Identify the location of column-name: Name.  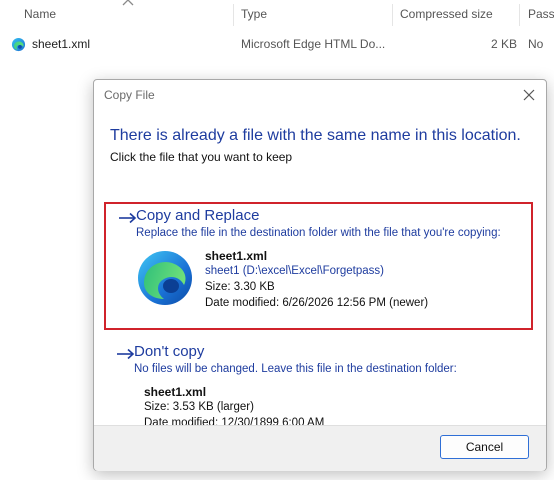
(129, 14).